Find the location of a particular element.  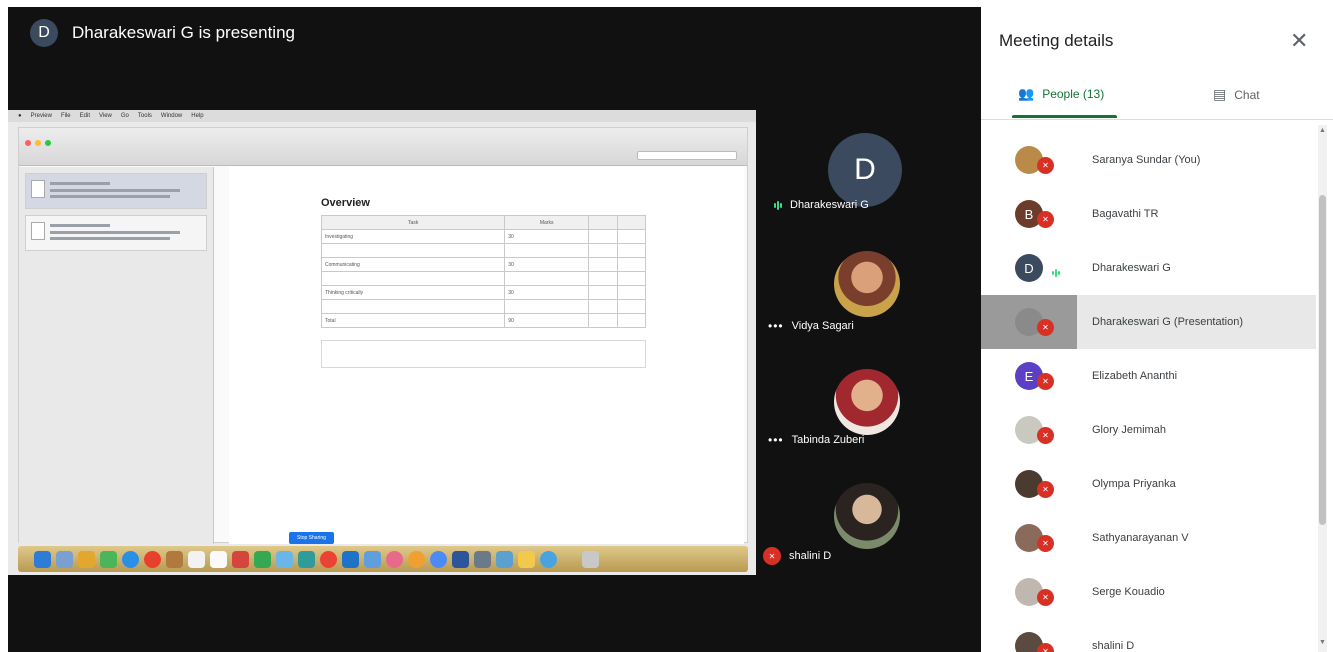

presenter-avatar: D is located at coordinates (44, 33).